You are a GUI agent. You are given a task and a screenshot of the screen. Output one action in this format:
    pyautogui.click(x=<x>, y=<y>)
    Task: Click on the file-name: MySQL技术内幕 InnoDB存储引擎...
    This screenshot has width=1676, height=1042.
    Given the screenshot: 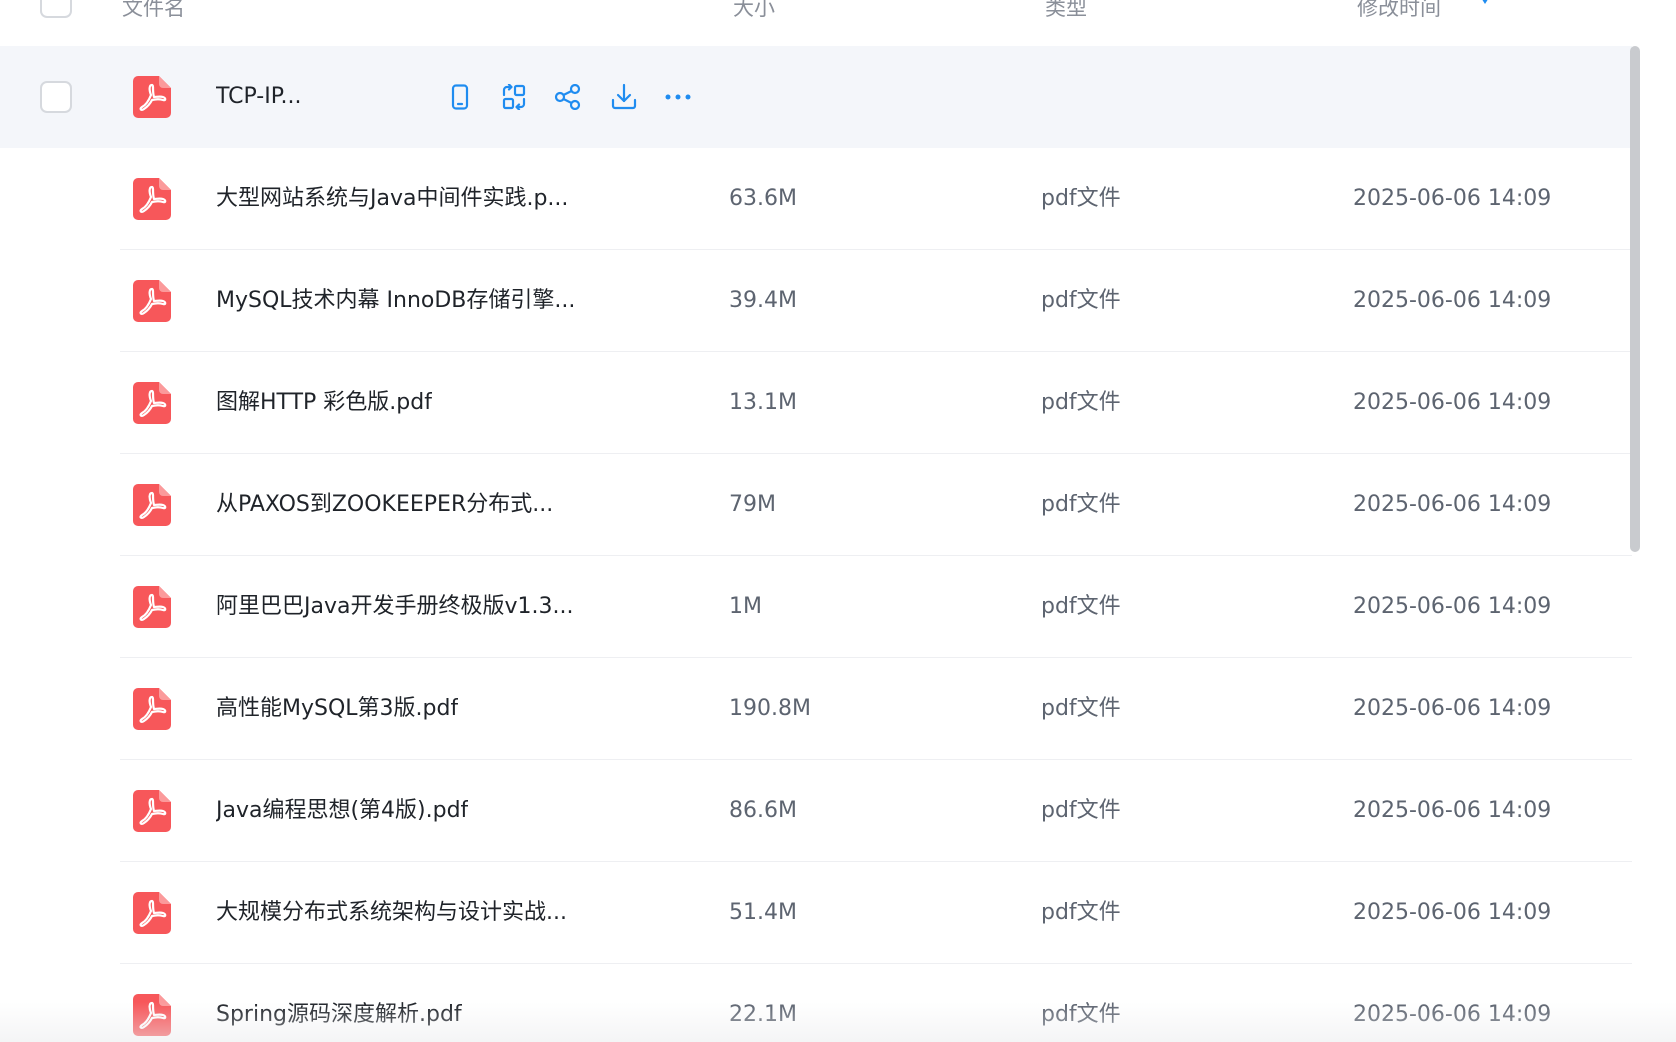 What is the action you would take?
    pyautogui.click(x=395, y=301)
    